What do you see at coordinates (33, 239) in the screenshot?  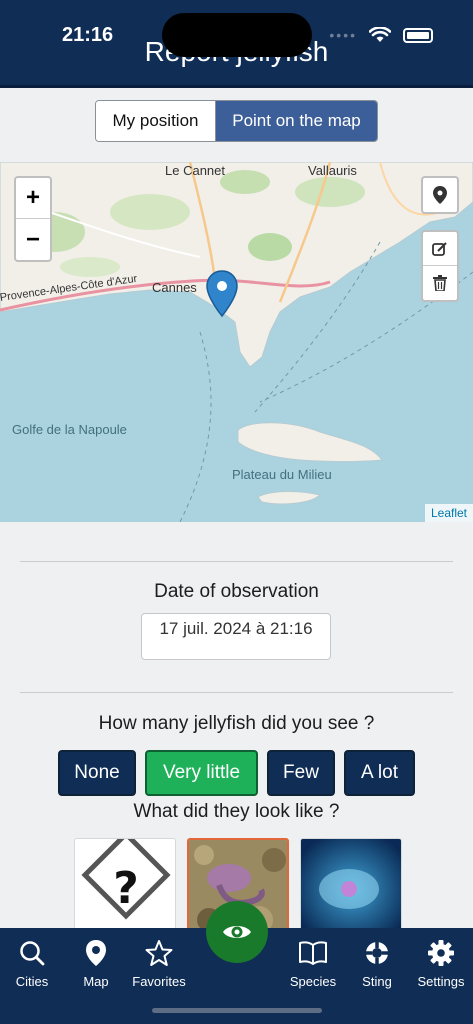 I see `zoom-out-button: −` at bounding box center [33, 239].